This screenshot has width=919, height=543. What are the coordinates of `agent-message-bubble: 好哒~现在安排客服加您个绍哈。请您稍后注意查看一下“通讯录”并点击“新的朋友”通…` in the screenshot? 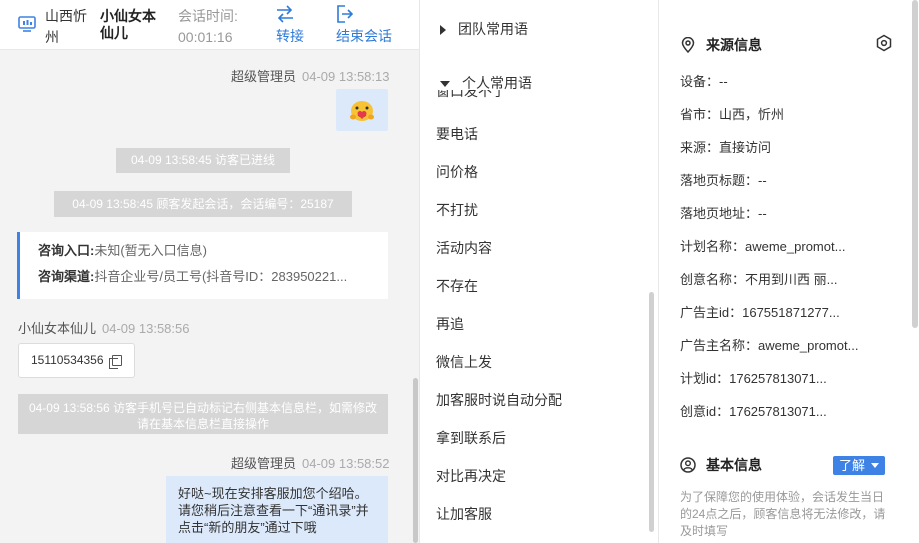 It's located at (277, 509).